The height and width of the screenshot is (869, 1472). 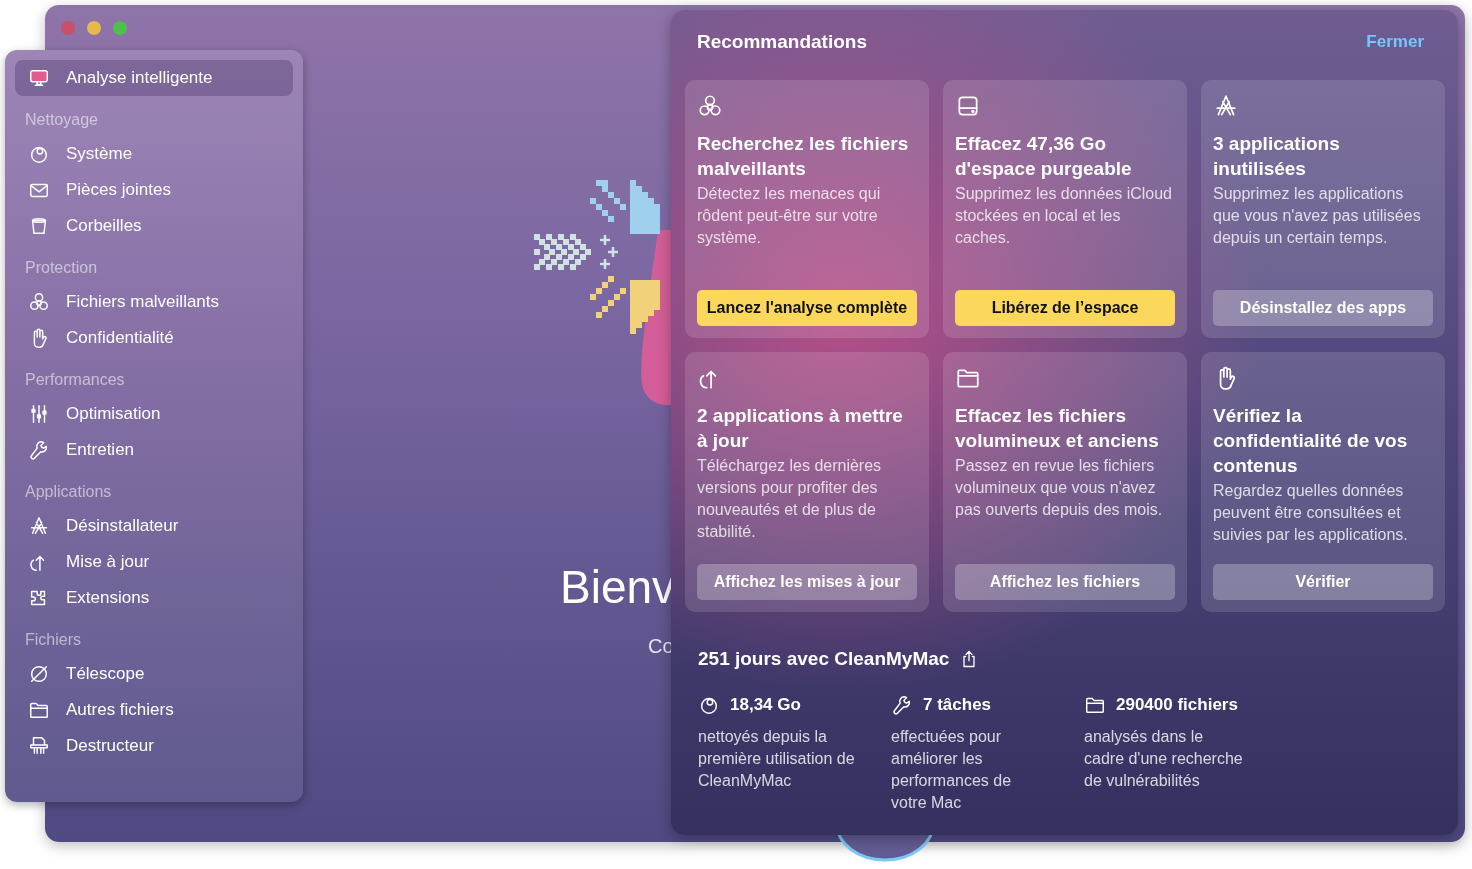 I want to click on action-button: Vérifier, so click(x=1323, y=582).